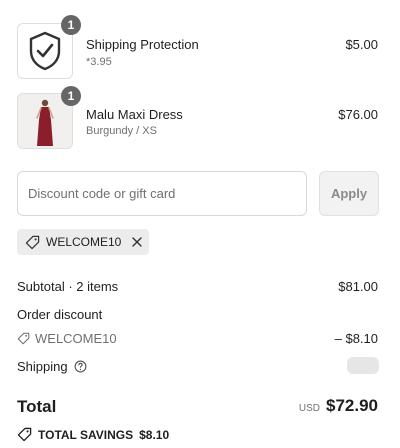 The width and height of the screenshot is (400, 448). What do you see at coordinates (80, 366) in the screenshot?
I see `help-icon` at bounding box center [80, 366].